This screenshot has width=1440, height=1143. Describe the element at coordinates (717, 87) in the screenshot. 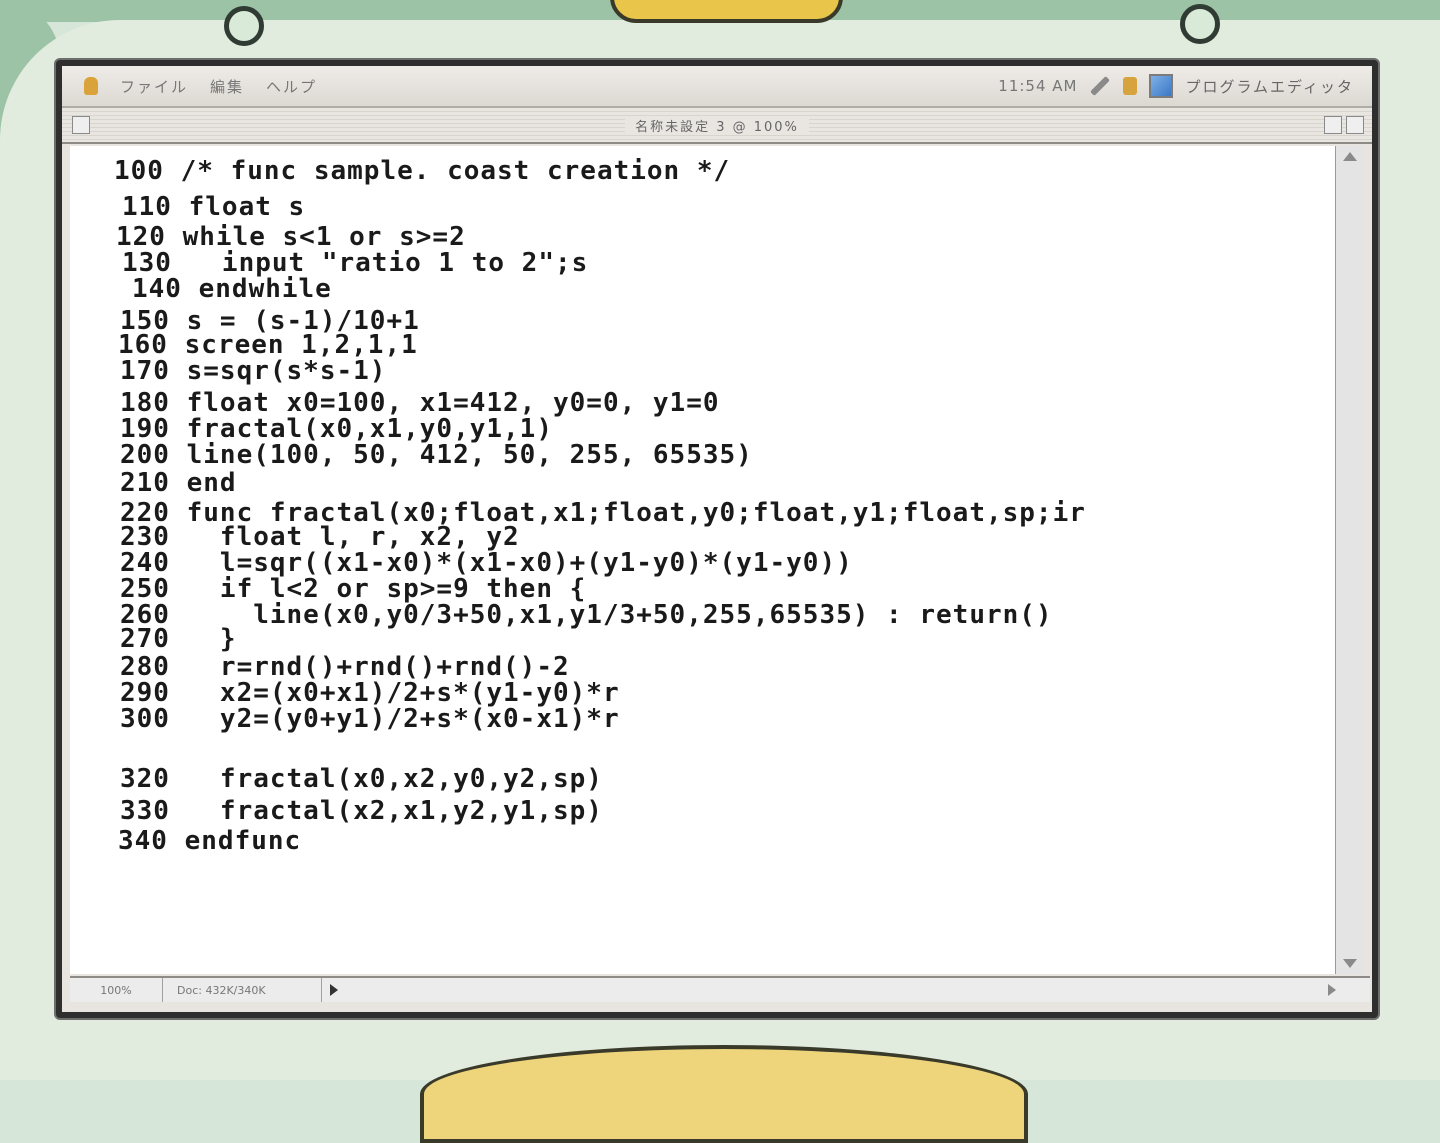

I see `menubar: ファイル 編集 ヘルプ 11:54 AM プログラムエディッタ` at that location.